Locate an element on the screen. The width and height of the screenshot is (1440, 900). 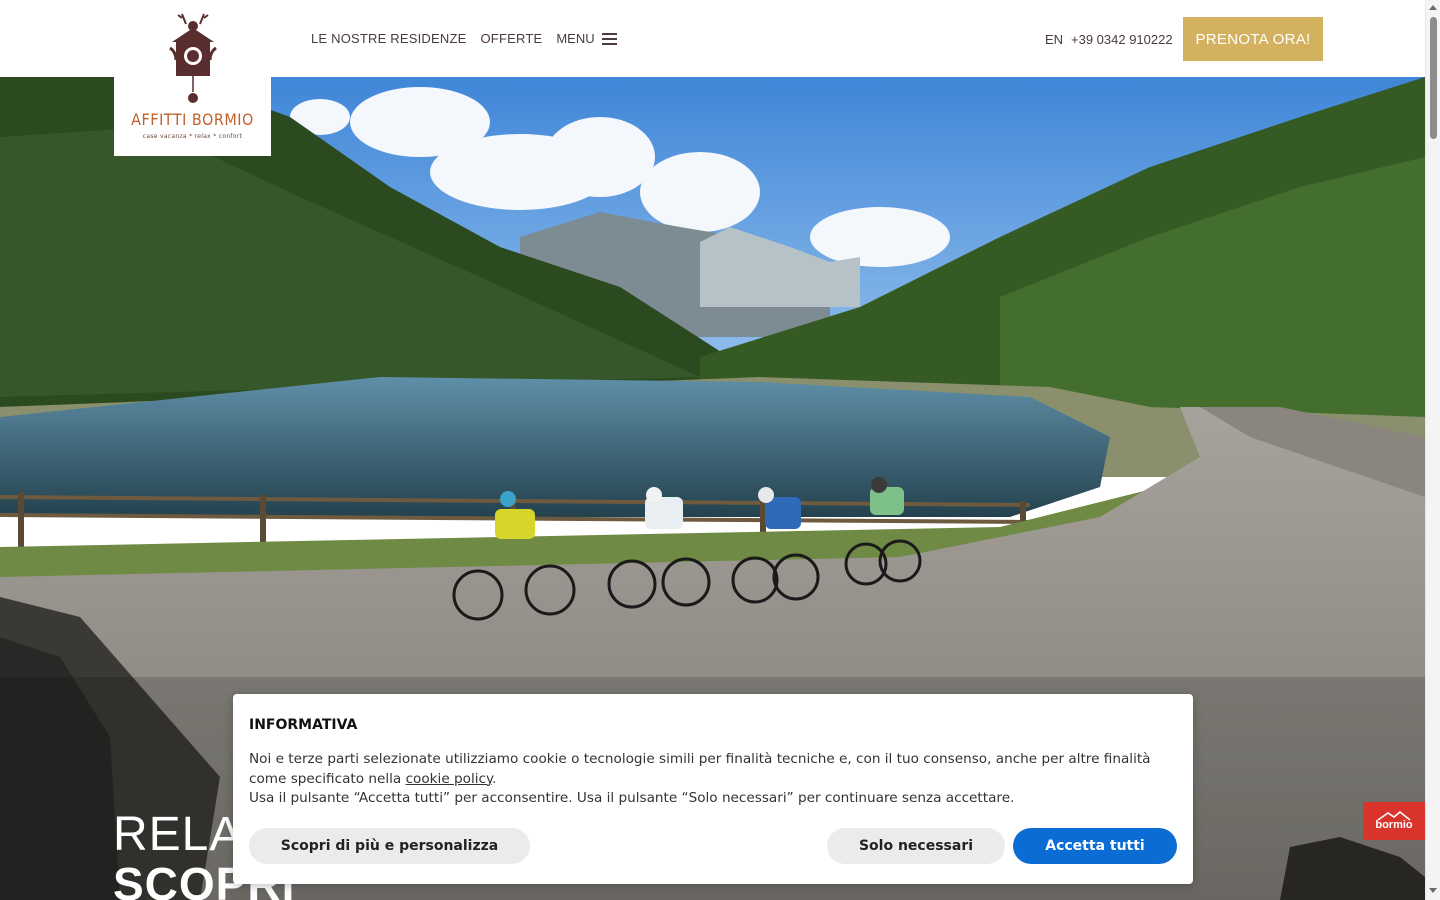
cookie-text-part2: . is located at coordinates (494, 778).